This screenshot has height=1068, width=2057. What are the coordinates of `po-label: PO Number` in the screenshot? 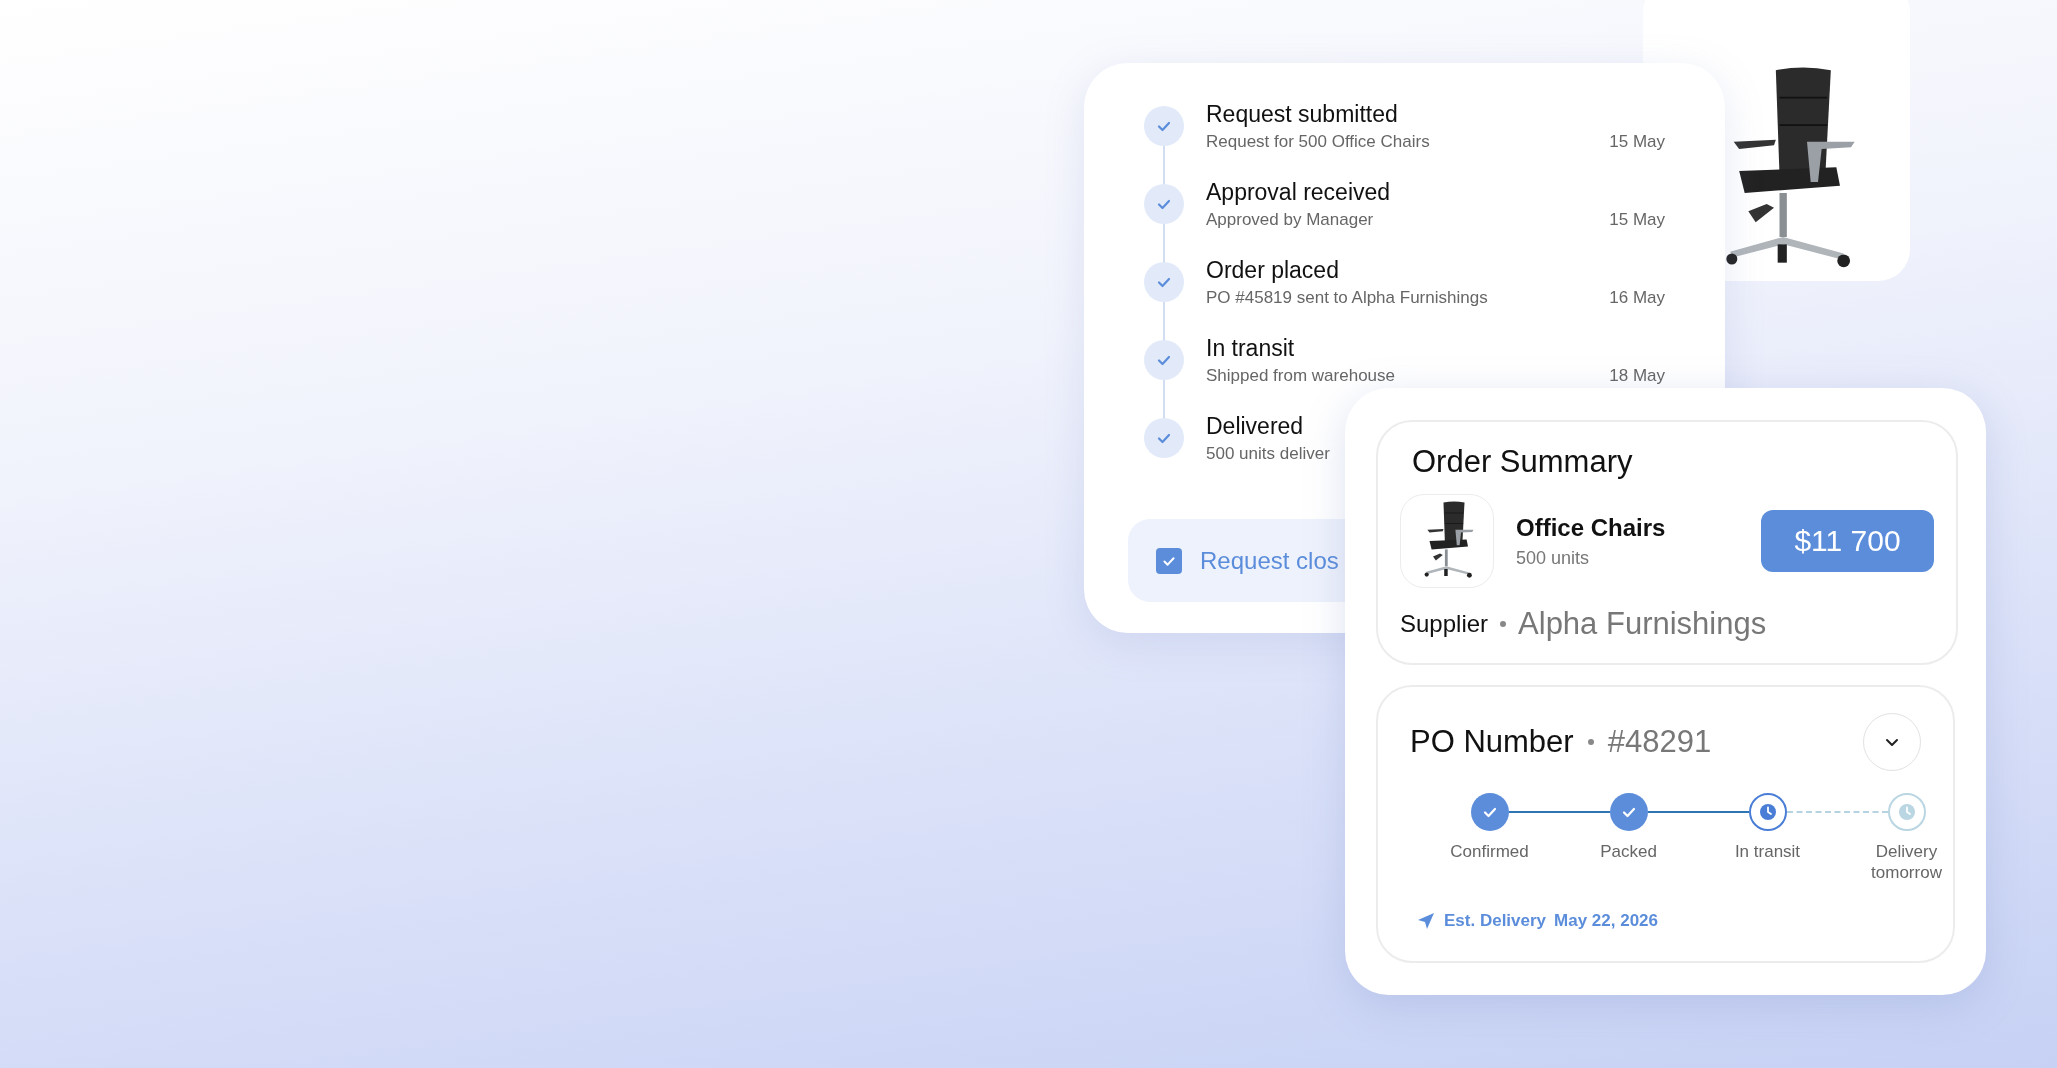 It's located at (1492, 742).